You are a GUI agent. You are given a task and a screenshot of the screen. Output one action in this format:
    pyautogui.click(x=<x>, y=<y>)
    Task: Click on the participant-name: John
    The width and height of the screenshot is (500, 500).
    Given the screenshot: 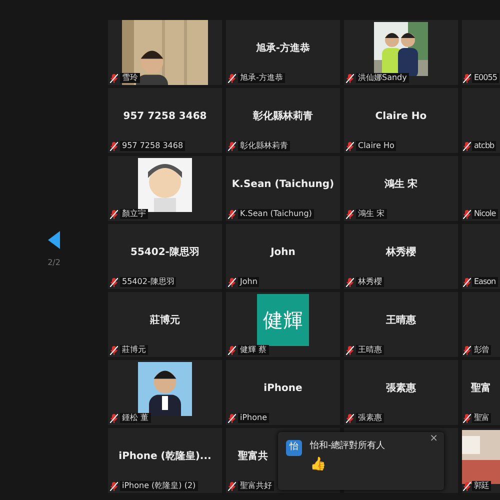 What is the action you would take?
    pyautogui.click(x=283, y=253)
    